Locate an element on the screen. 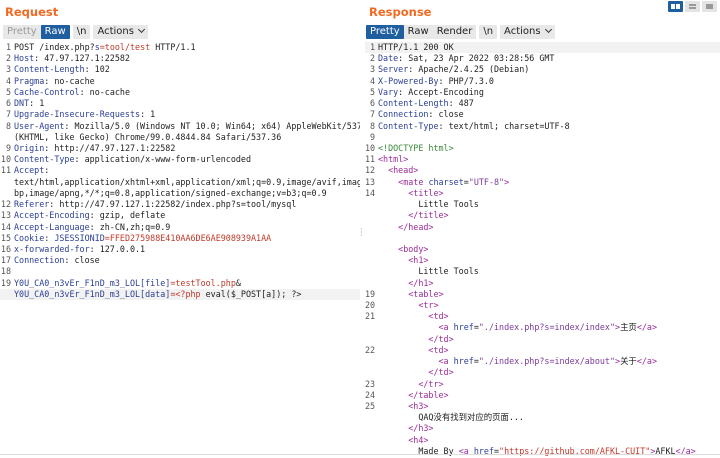  token: : PHP/7.3.0 is located at coordinates (466, 80).